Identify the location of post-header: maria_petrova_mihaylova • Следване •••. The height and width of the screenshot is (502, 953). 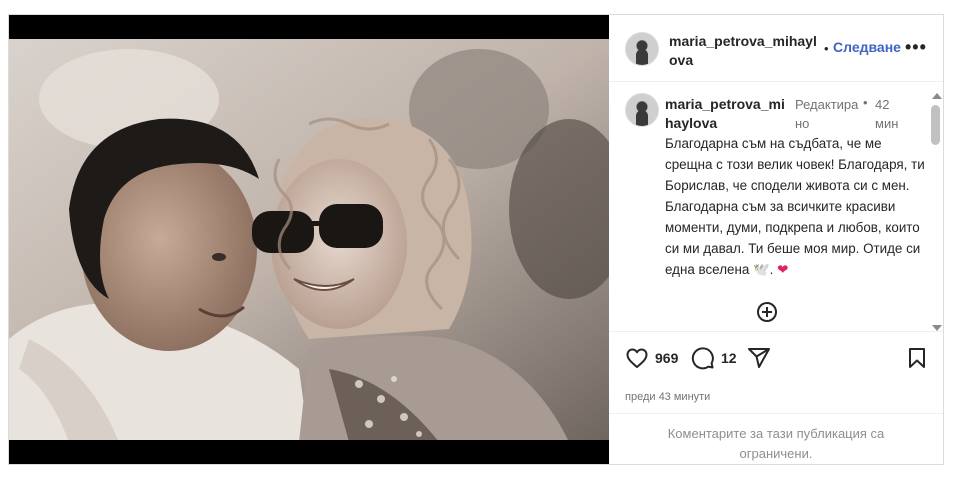
(776, 48).